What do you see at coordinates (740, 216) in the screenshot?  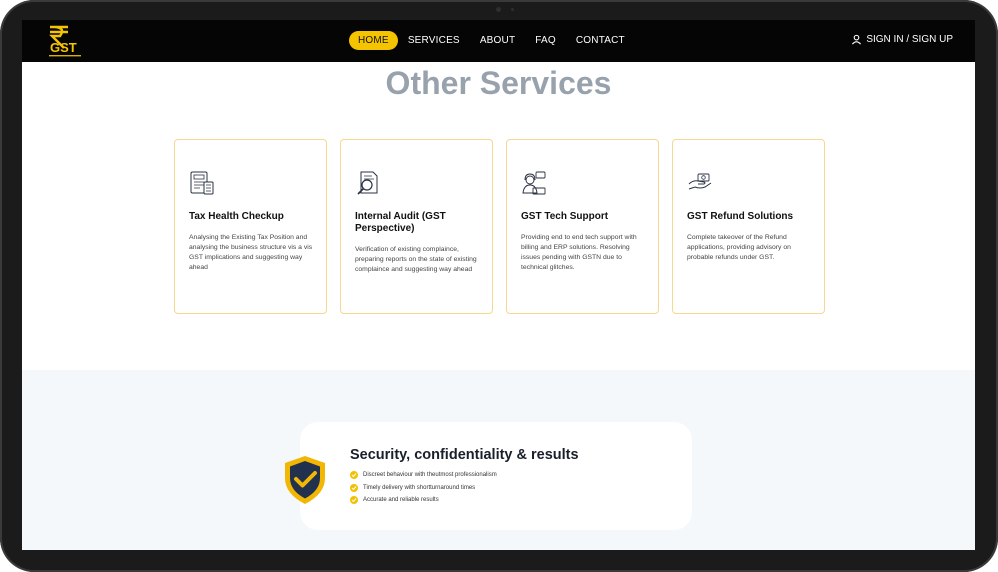 I see `card-title: GST Refund Solutions` at bounding box center [740, 216].